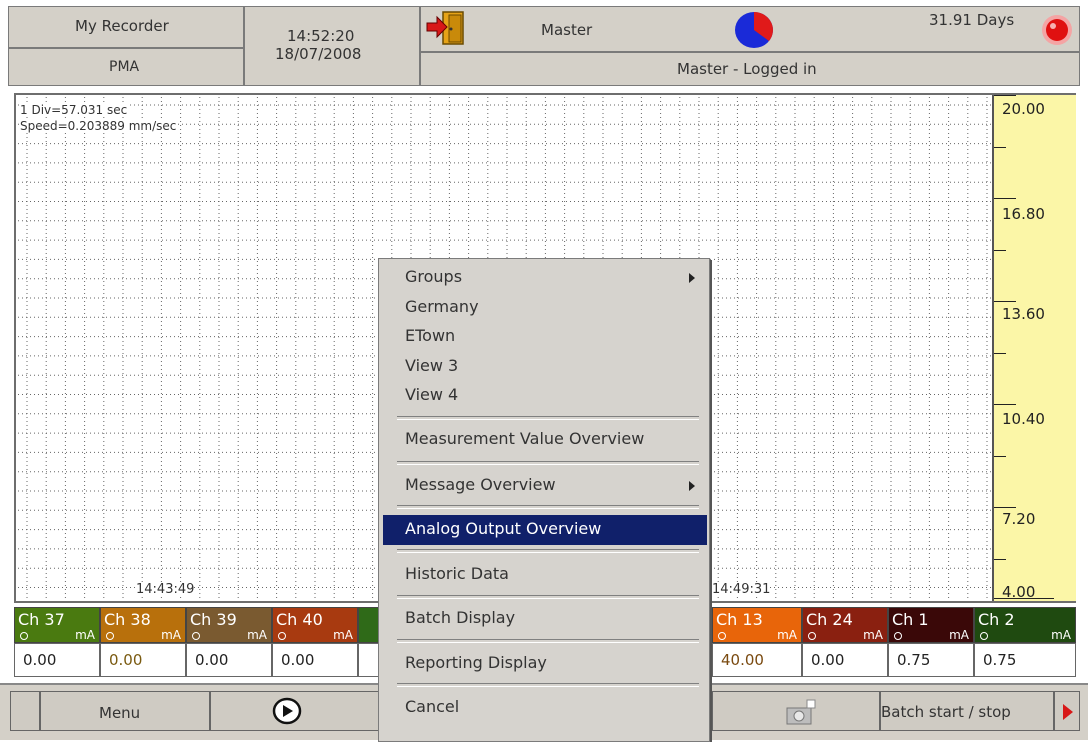 This screenshot has width=1088, height=742. I want to click on recorder-name-cell: My Recorder, so click(126, 27).